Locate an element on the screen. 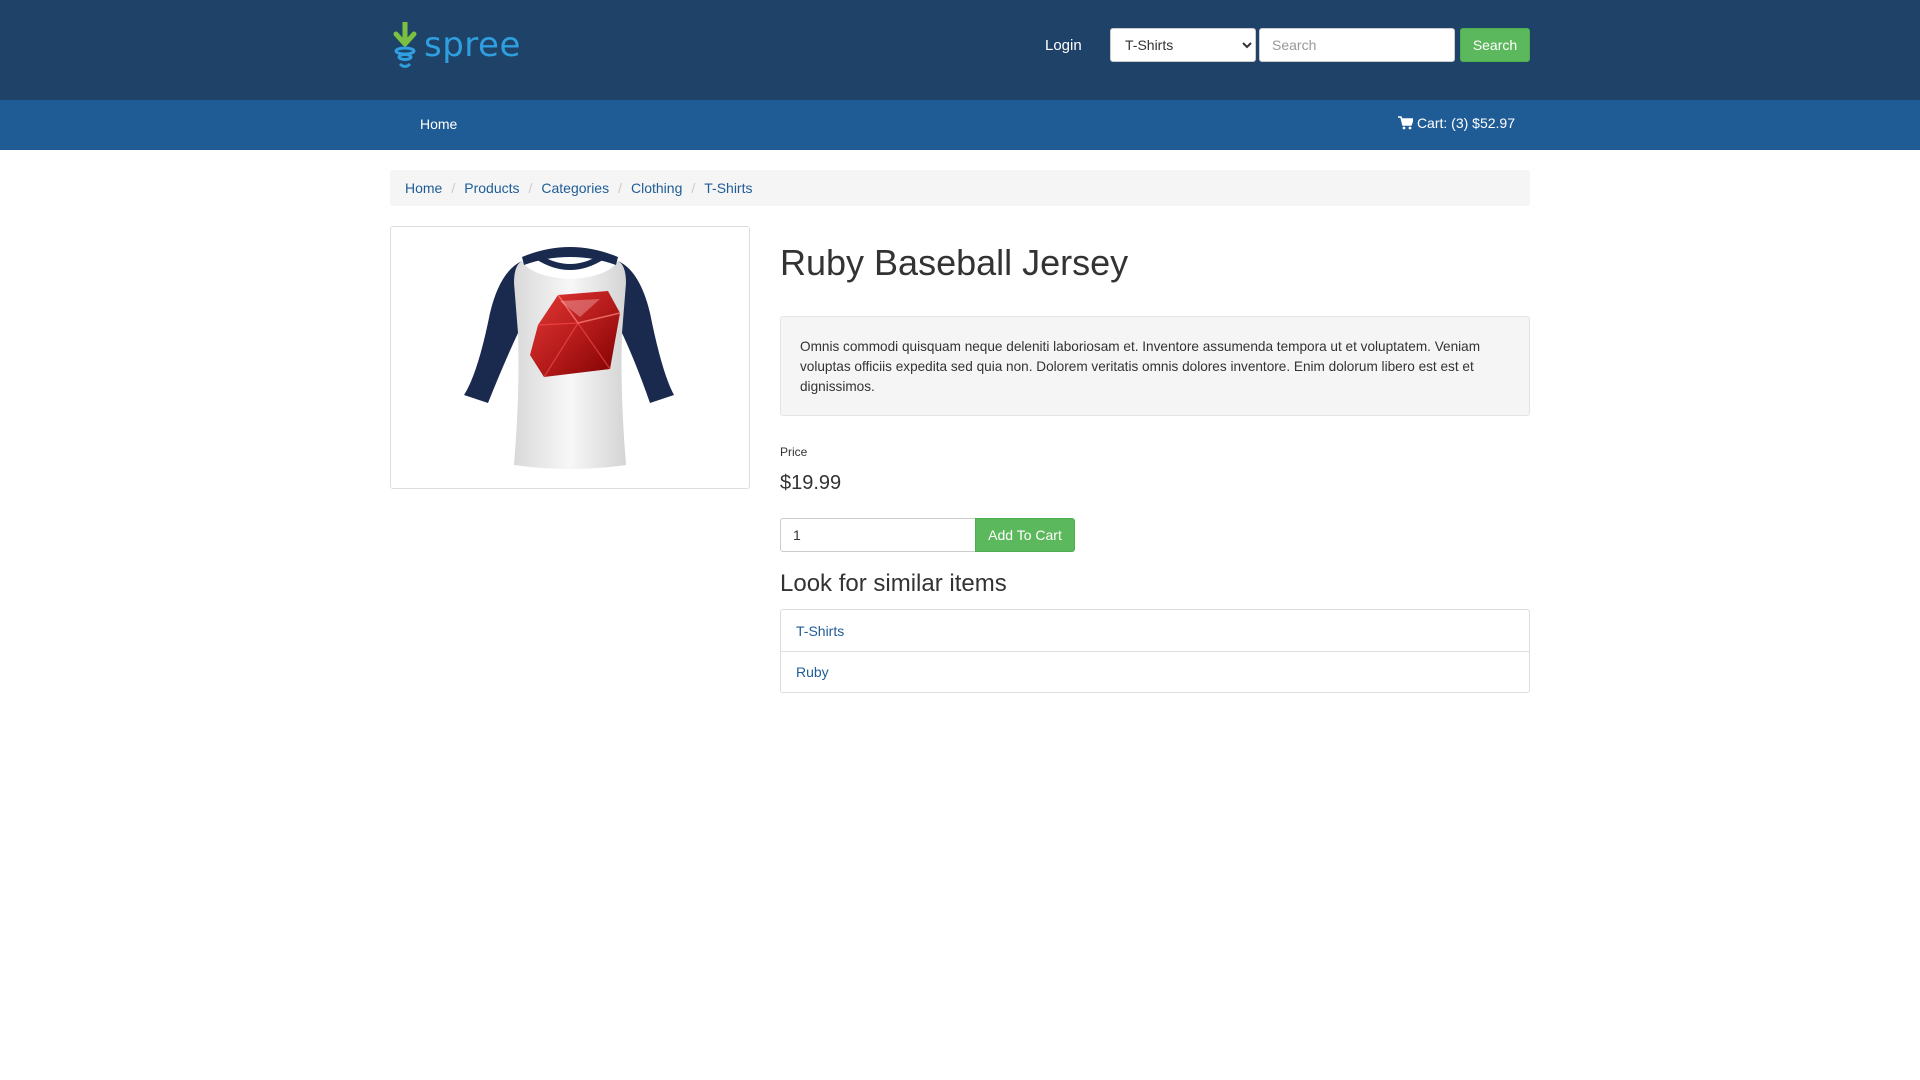  product-title: Ruby Baseball Jersey is located at coordinates (954, 262).